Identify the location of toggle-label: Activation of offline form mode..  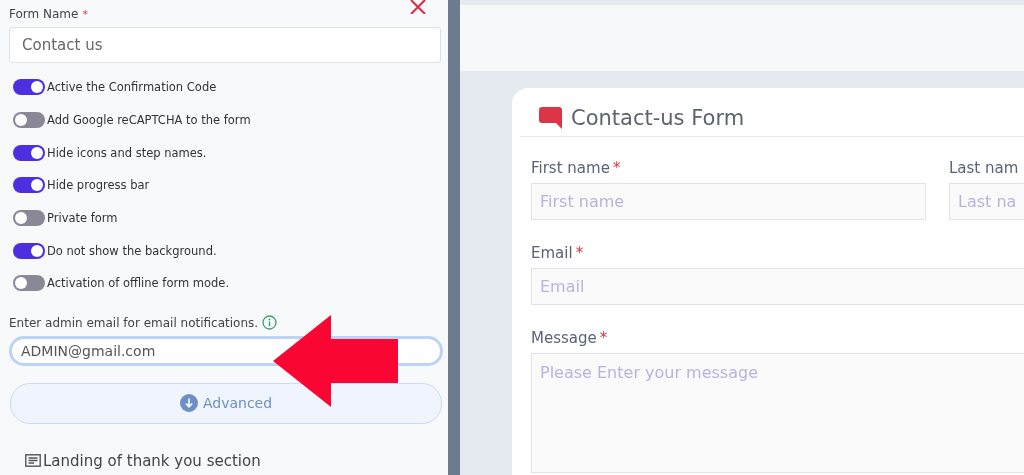
(138, 283).